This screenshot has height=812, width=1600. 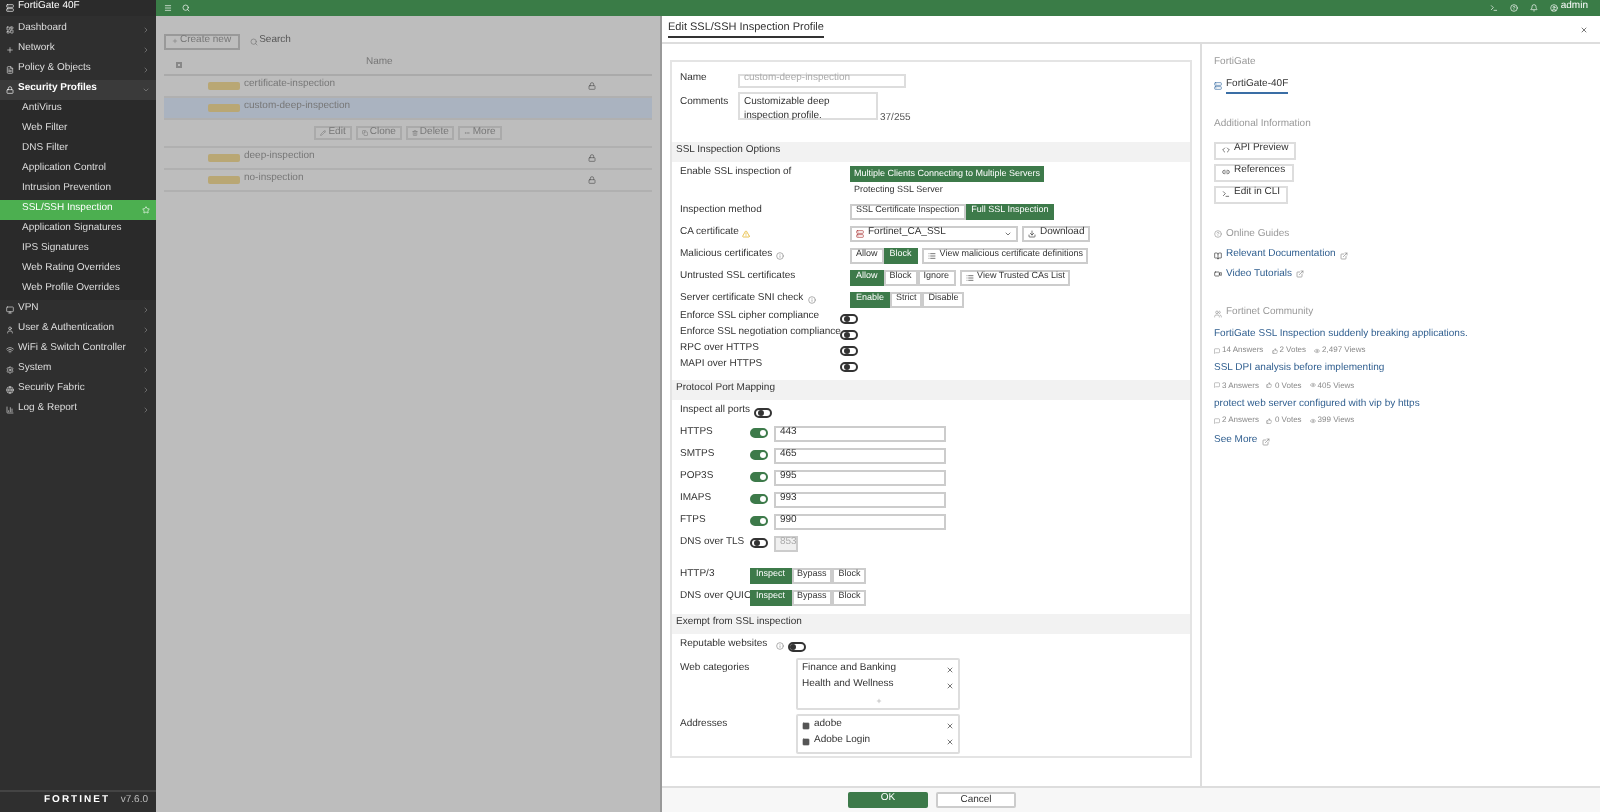 What do you see at coordinates (1218, 255) in the screenshot?
I see `book-icon` at bounding box center [1218, 255].